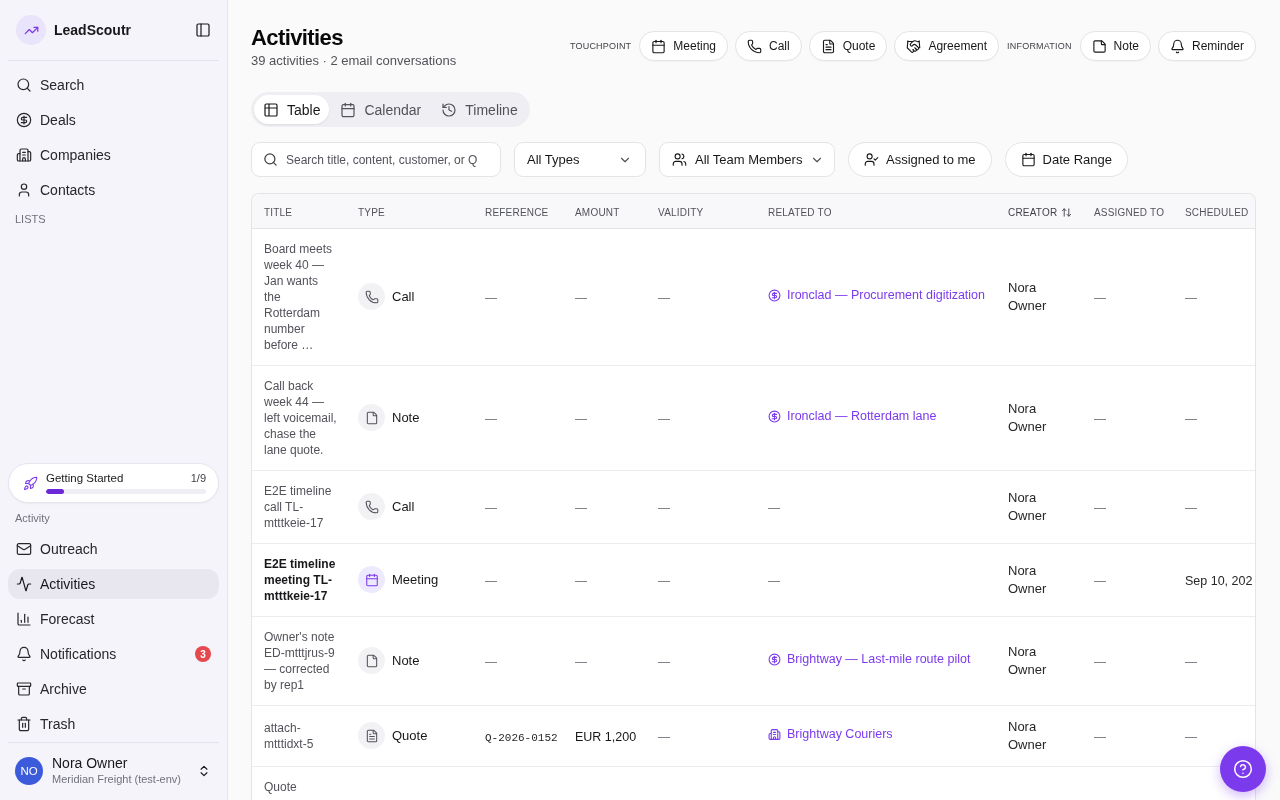 The height and width of the screenshot is (800, 1280). What do you see at coordinates (113, 549) in the screenshot?
I see `nav-item: Outreach` at bounding box center [113, 549].